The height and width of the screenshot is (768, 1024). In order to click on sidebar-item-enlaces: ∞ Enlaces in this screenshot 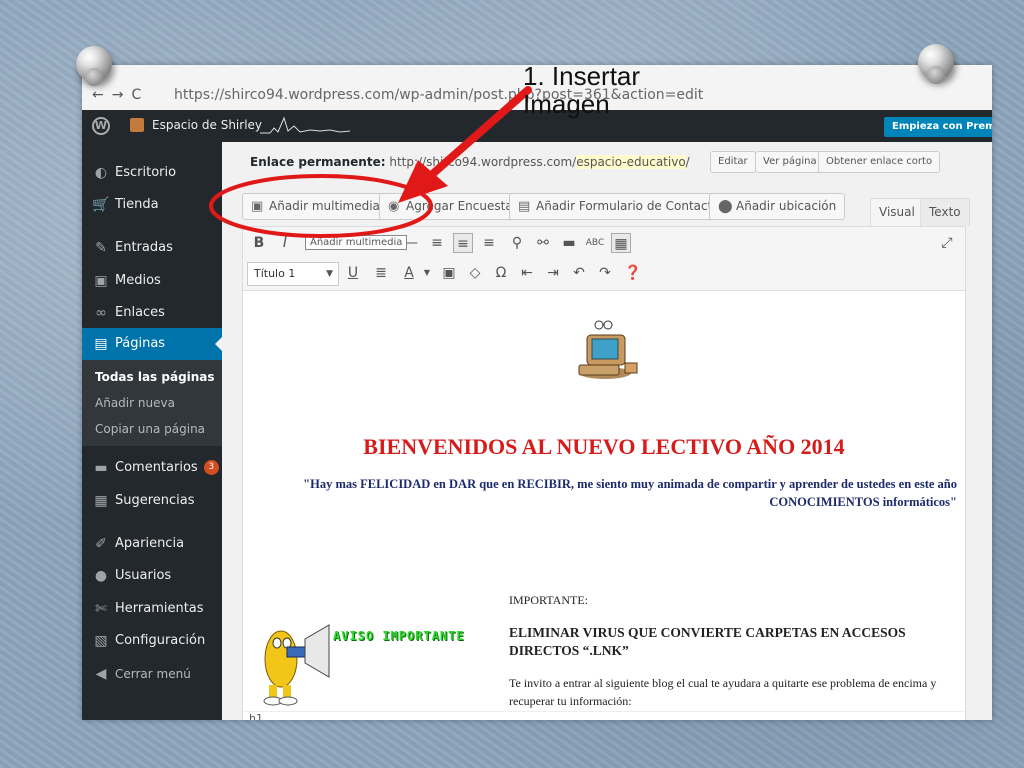, I will do `click(152, 313)`.